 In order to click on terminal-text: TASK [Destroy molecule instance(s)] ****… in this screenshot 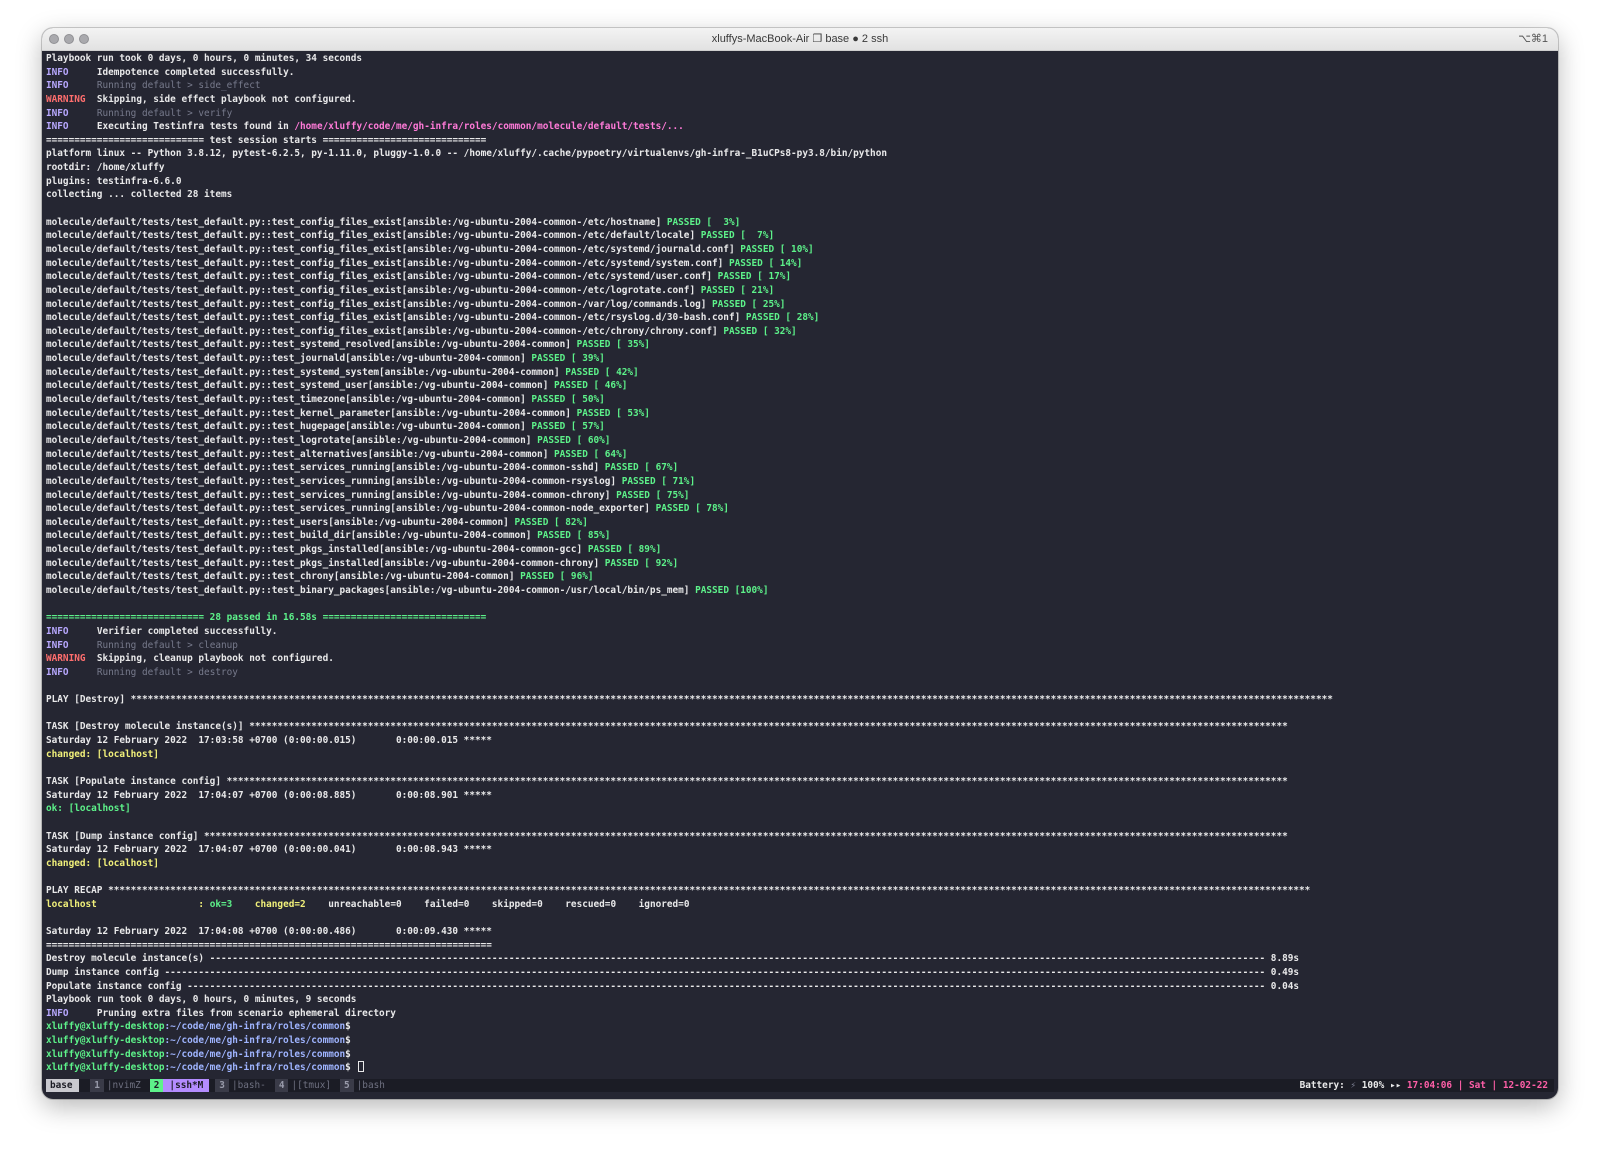, I will do `click(667, 727)`.